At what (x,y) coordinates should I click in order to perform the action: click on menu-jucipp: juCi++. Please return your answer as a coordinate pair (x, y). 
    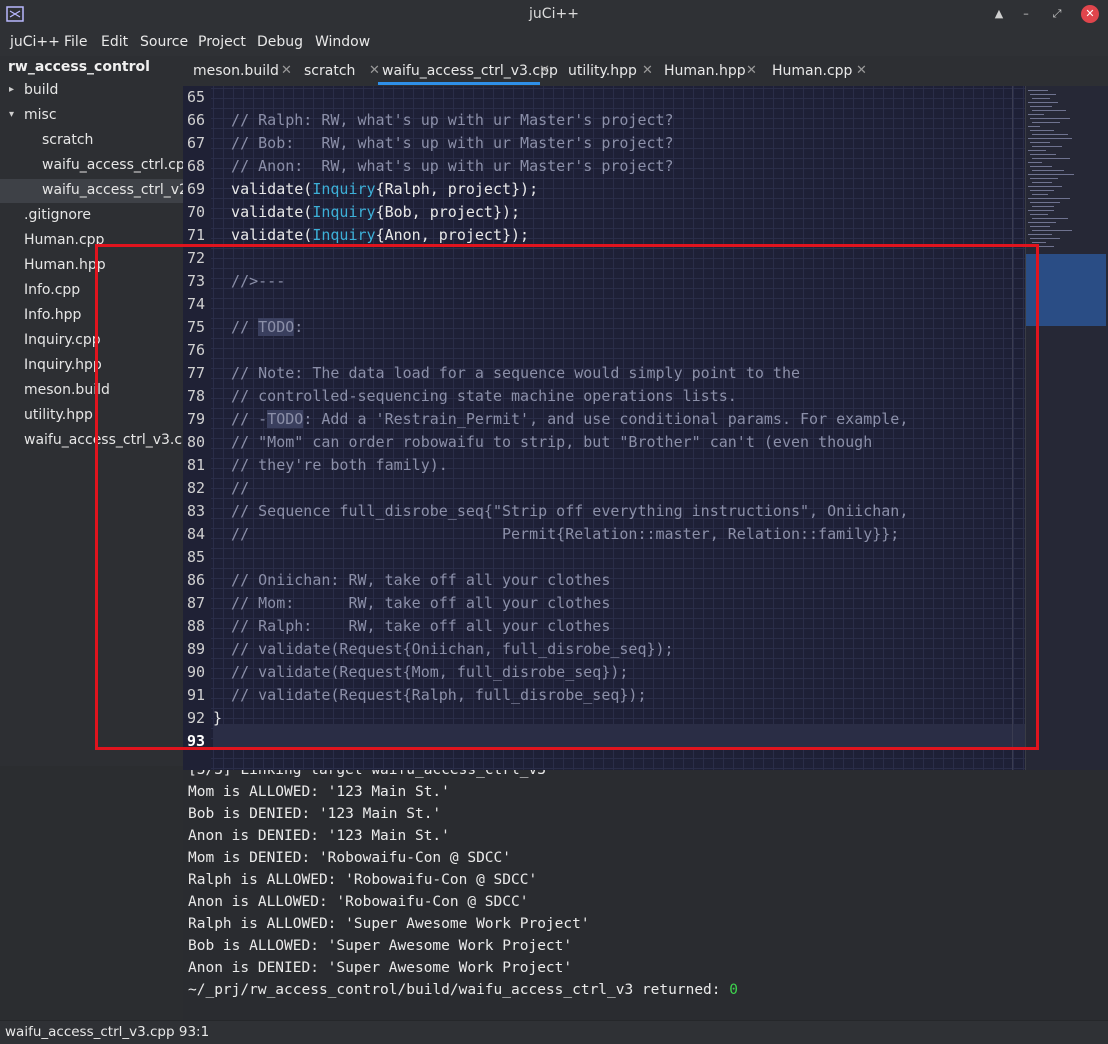
    Looking at the image, I should click on (35, 42).